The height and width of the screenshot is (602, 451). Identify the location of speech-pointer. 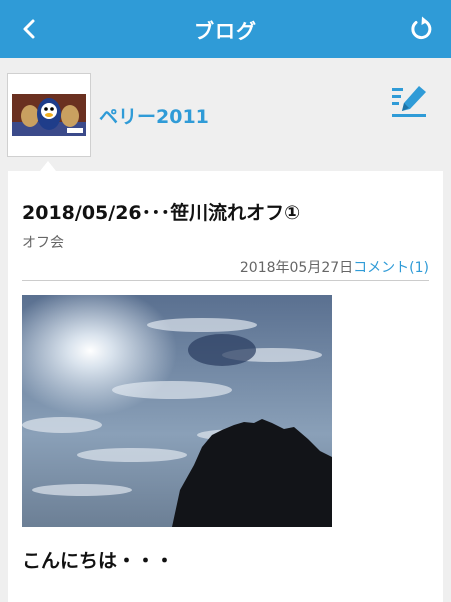
(48, 166).